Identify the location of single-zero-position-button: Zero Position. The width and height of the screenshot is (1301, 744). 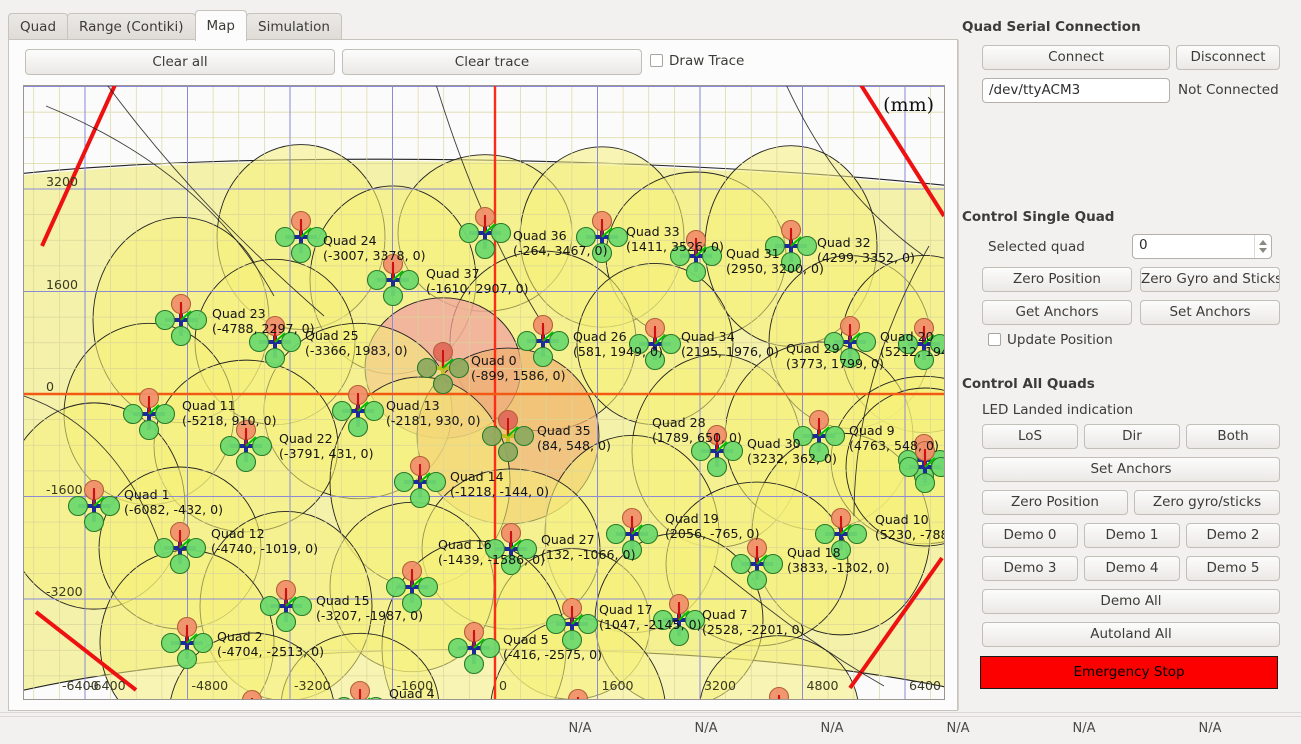
(1057, 279).